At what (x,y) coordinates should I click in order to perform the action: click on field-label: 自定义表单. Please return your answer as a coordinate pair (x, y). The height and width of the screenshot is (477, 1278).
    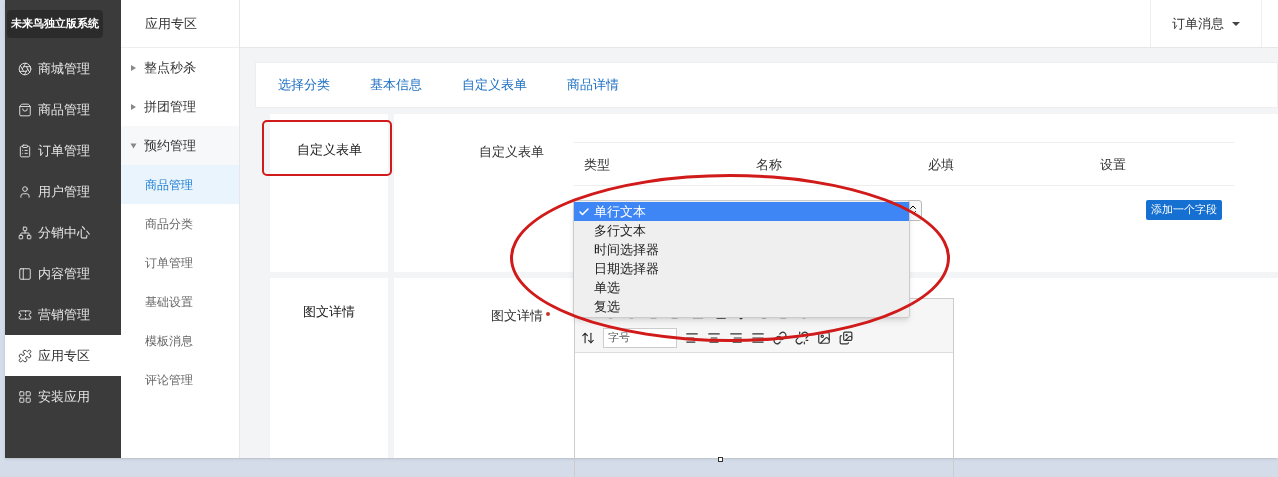
    Looking at the image, I should click on (511, 151).